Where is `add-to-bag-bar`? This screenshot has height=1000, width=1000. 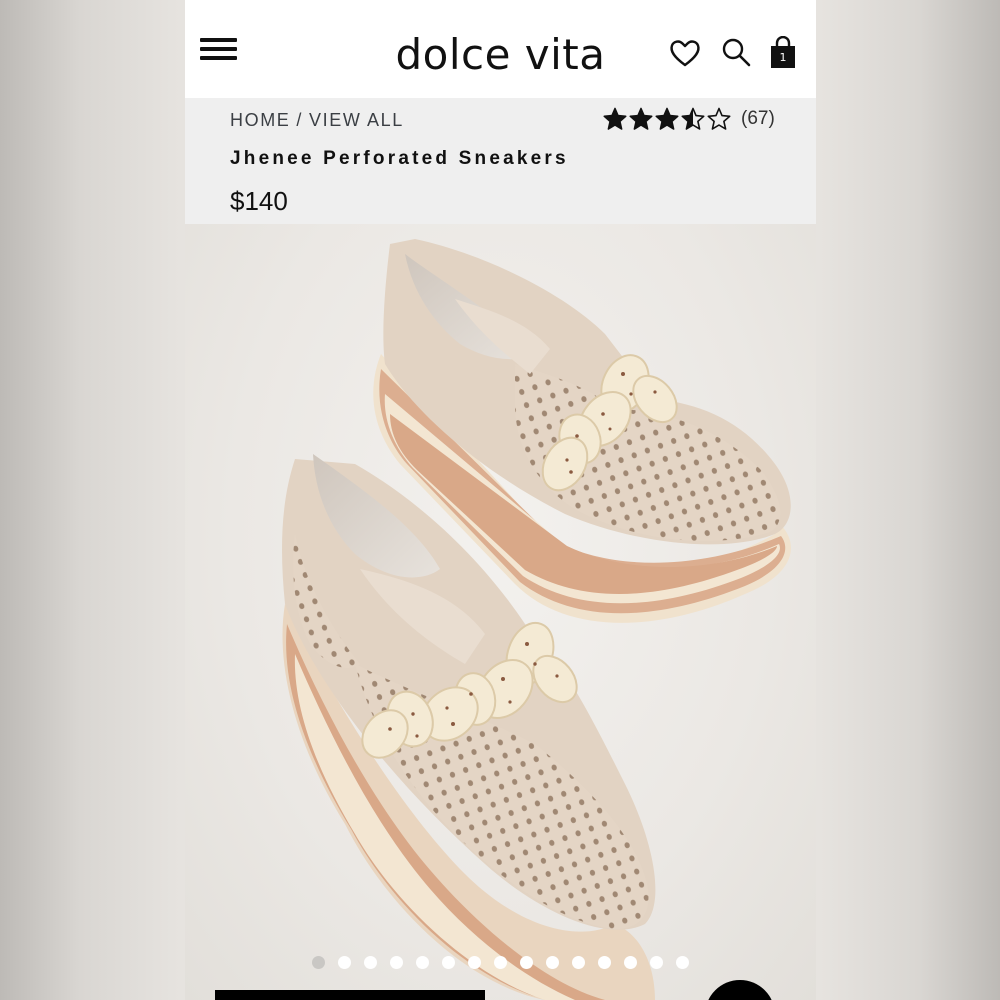
add-to-bag-bar is located at coordinates (350, 995).